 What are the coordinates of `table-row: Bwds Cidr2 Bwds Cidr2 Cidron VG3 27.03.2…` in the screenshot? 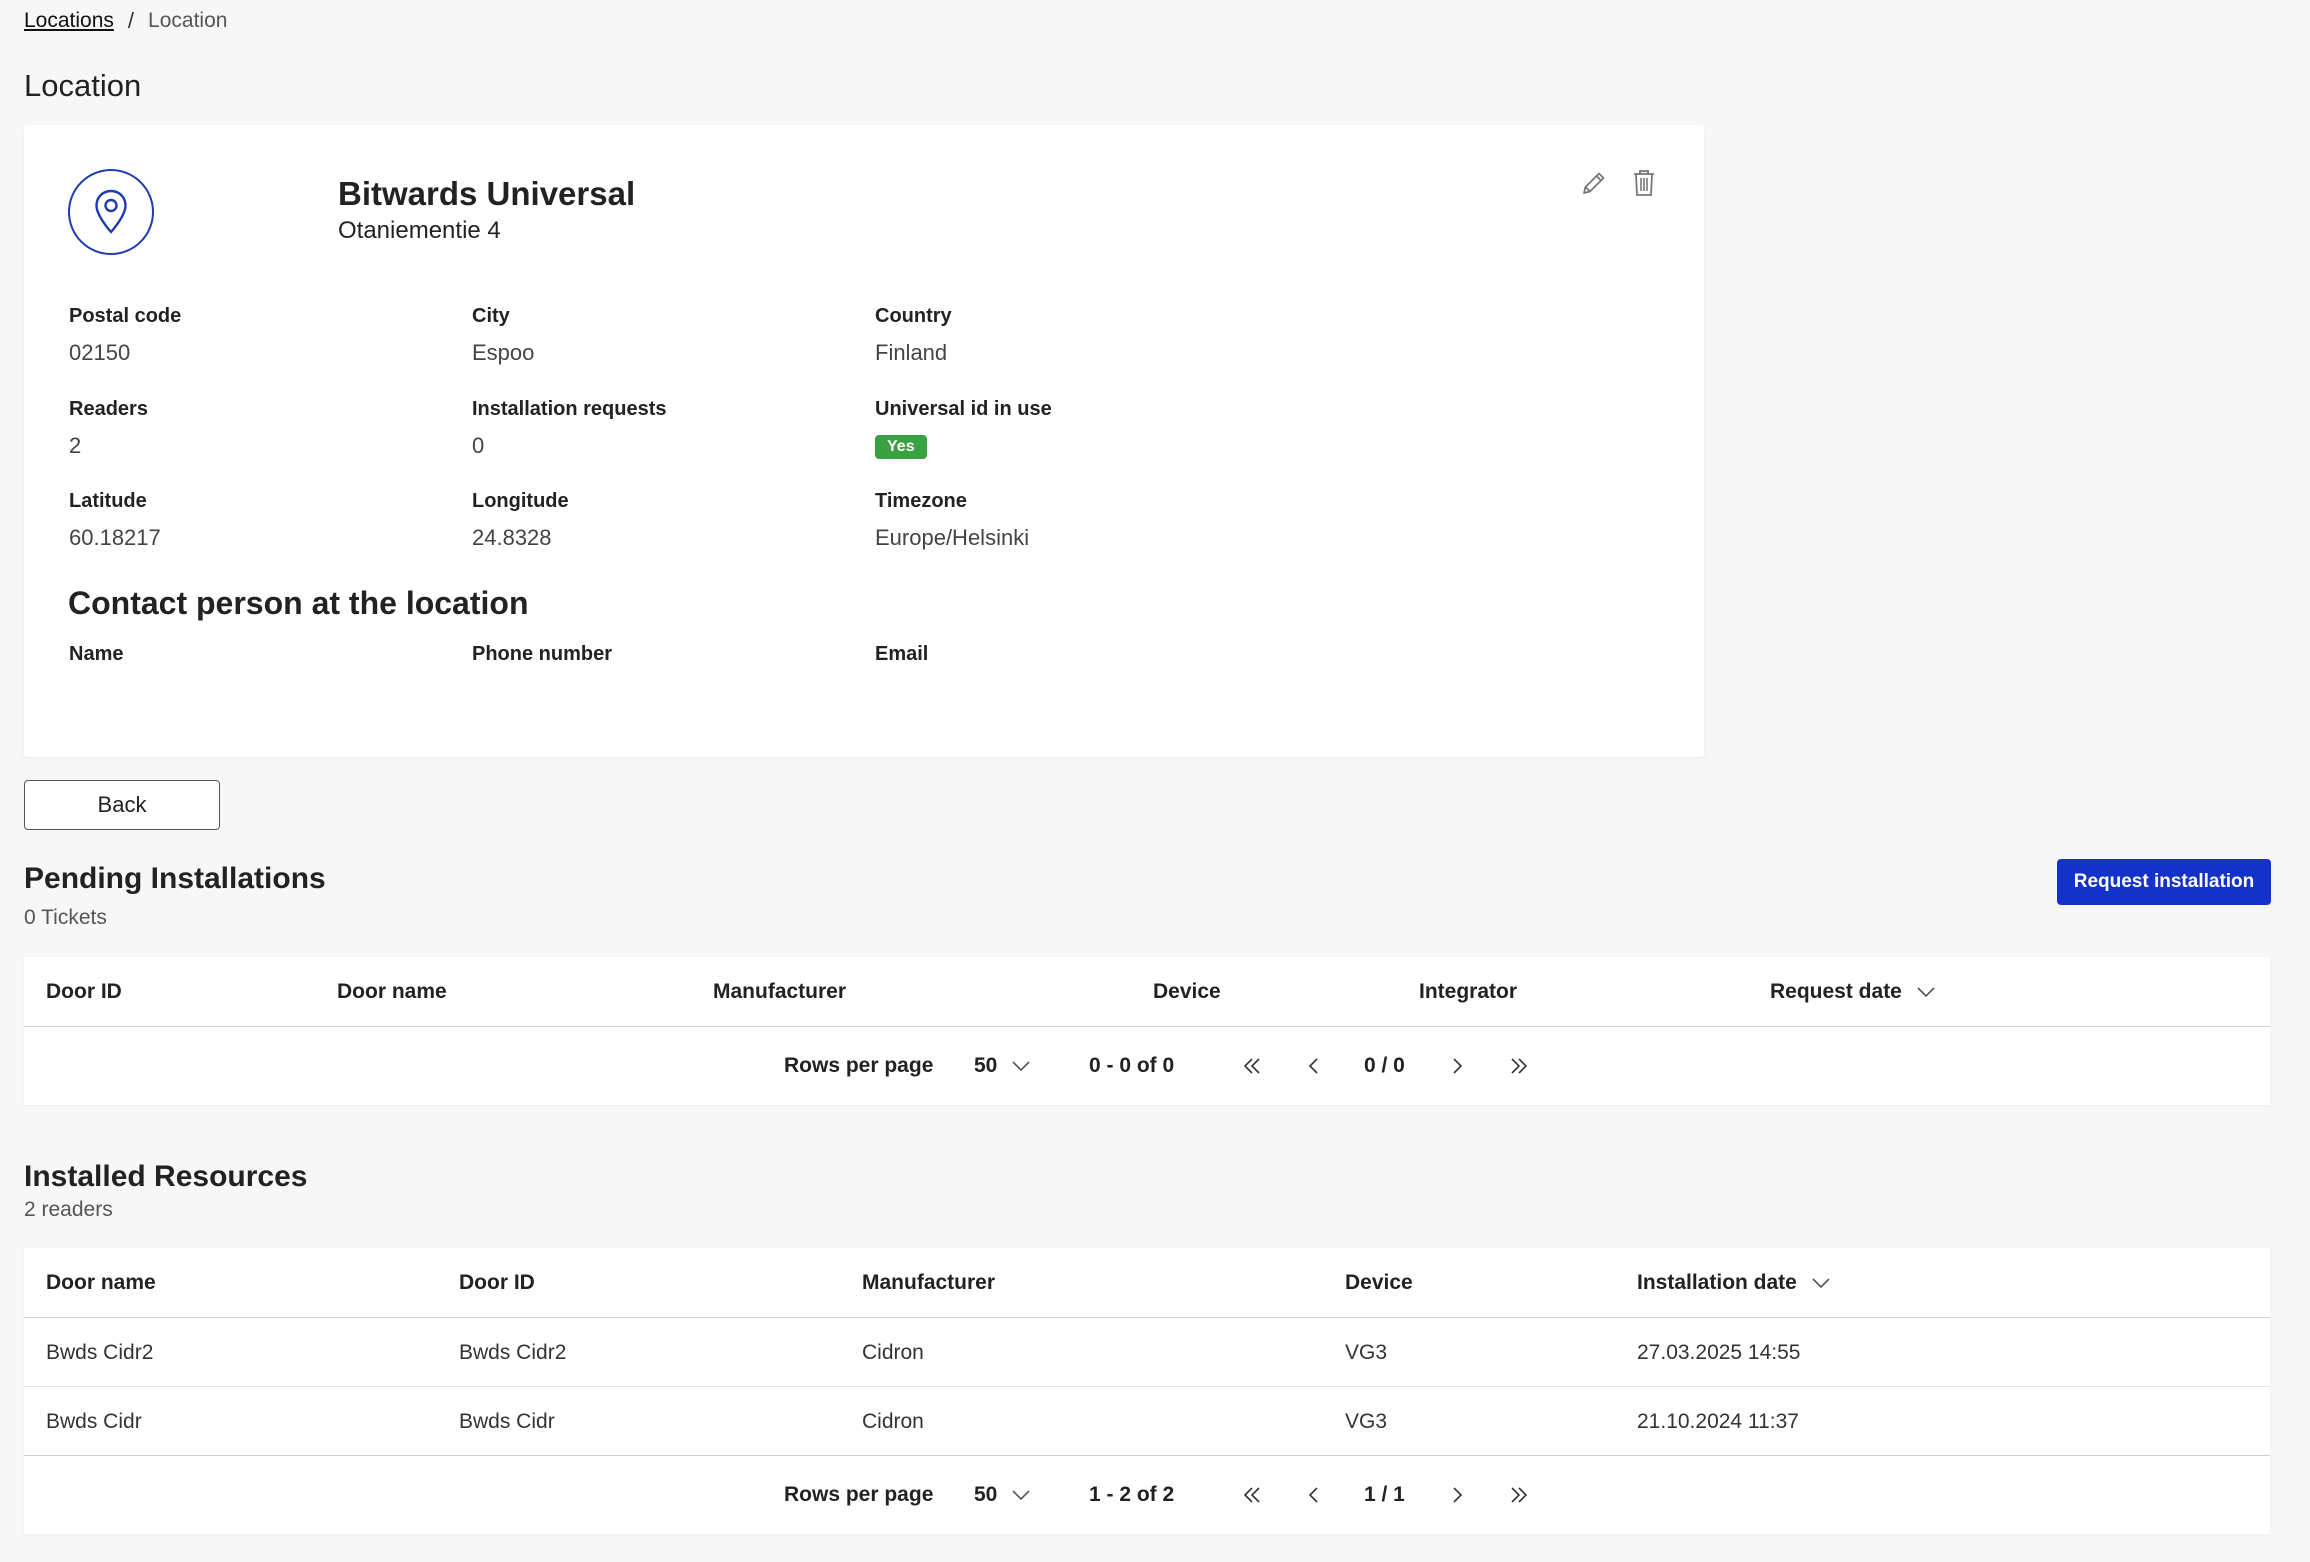 It's located at (1147, 1352).